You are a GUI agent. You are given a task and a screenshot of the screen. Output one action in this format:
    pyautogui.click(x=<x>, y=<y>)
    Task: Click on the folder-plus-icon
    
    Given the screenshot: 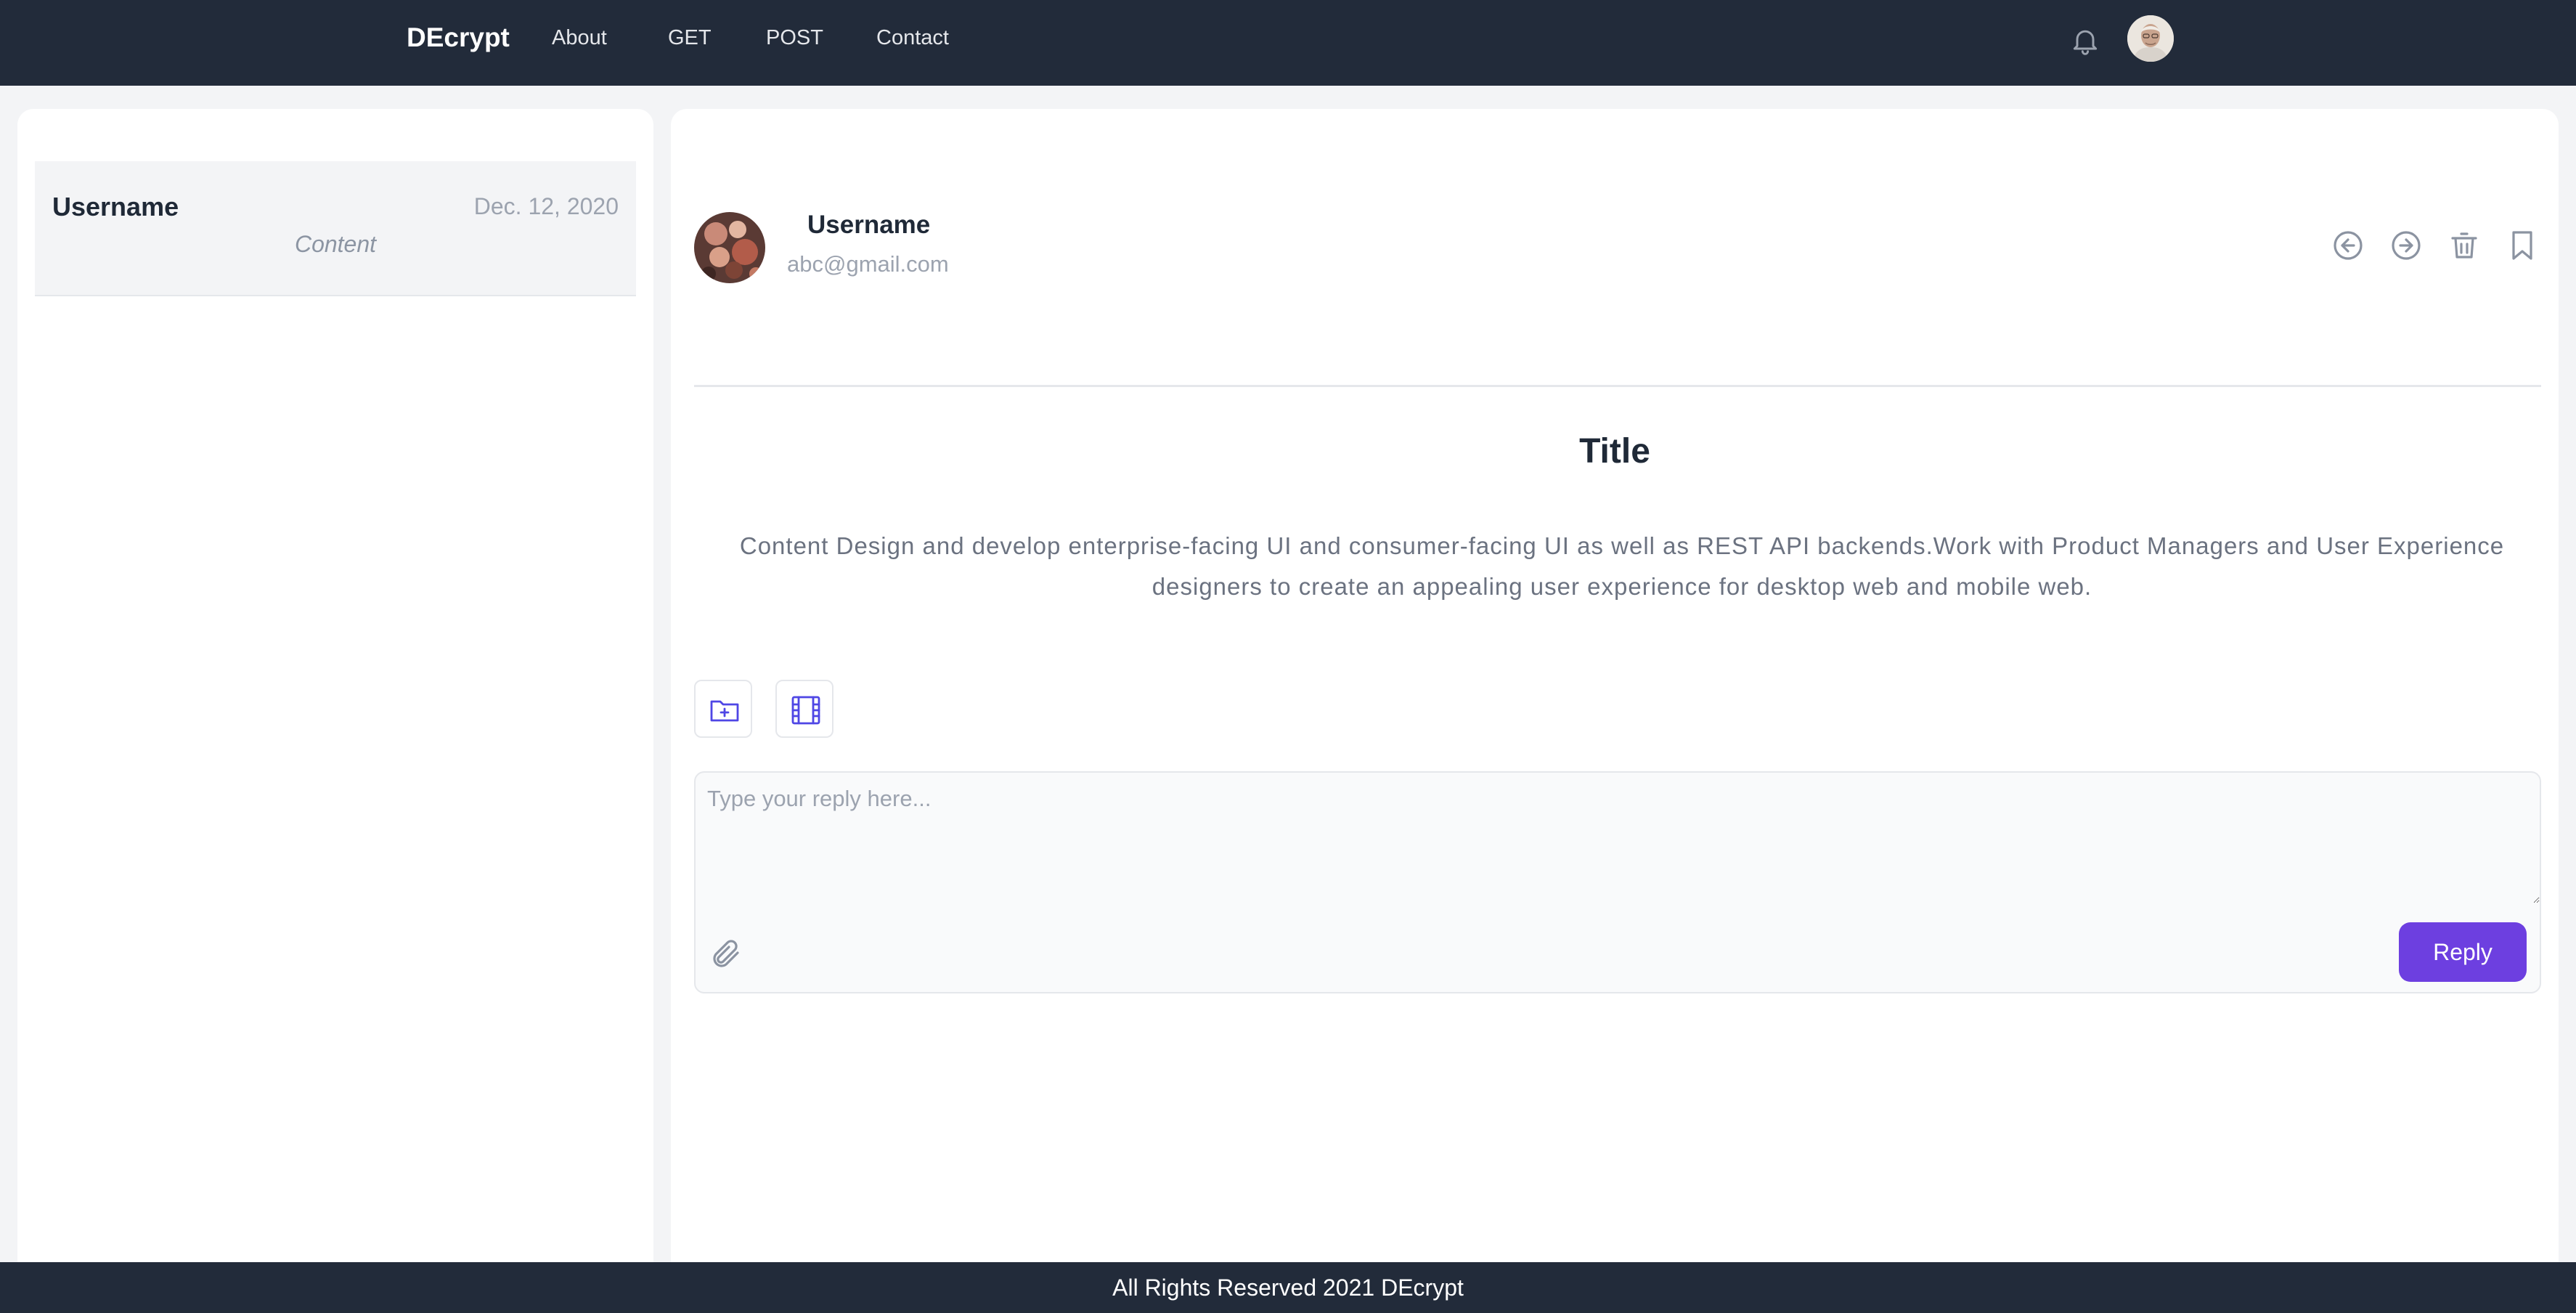 What is the action you would take?
    pyautogui.click(x=724, y=711)
    